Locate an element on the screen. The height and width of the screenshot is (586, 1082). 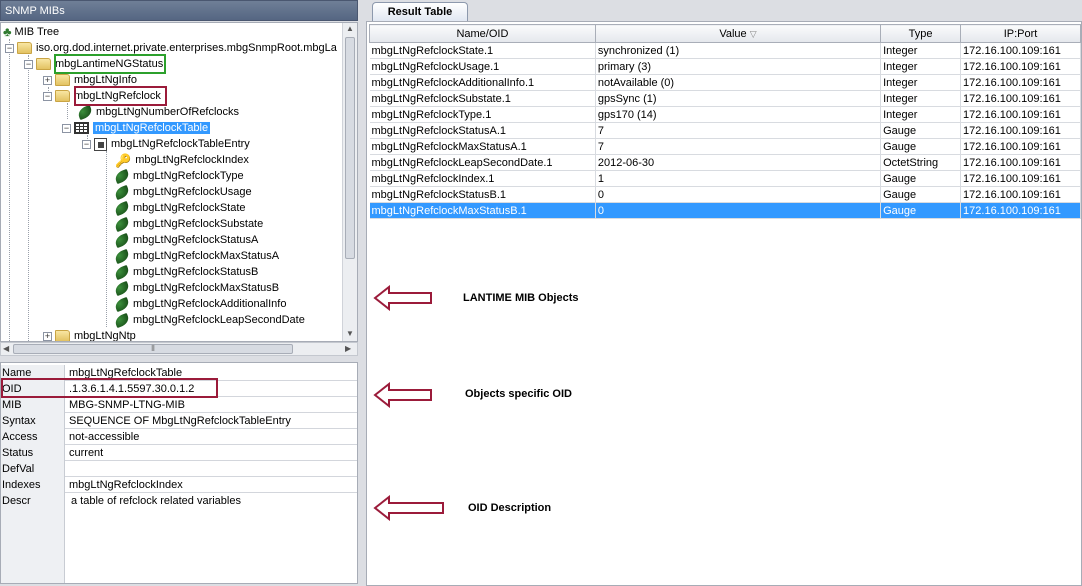
tree-icon: ♣ is located at coordinates (7, 32).